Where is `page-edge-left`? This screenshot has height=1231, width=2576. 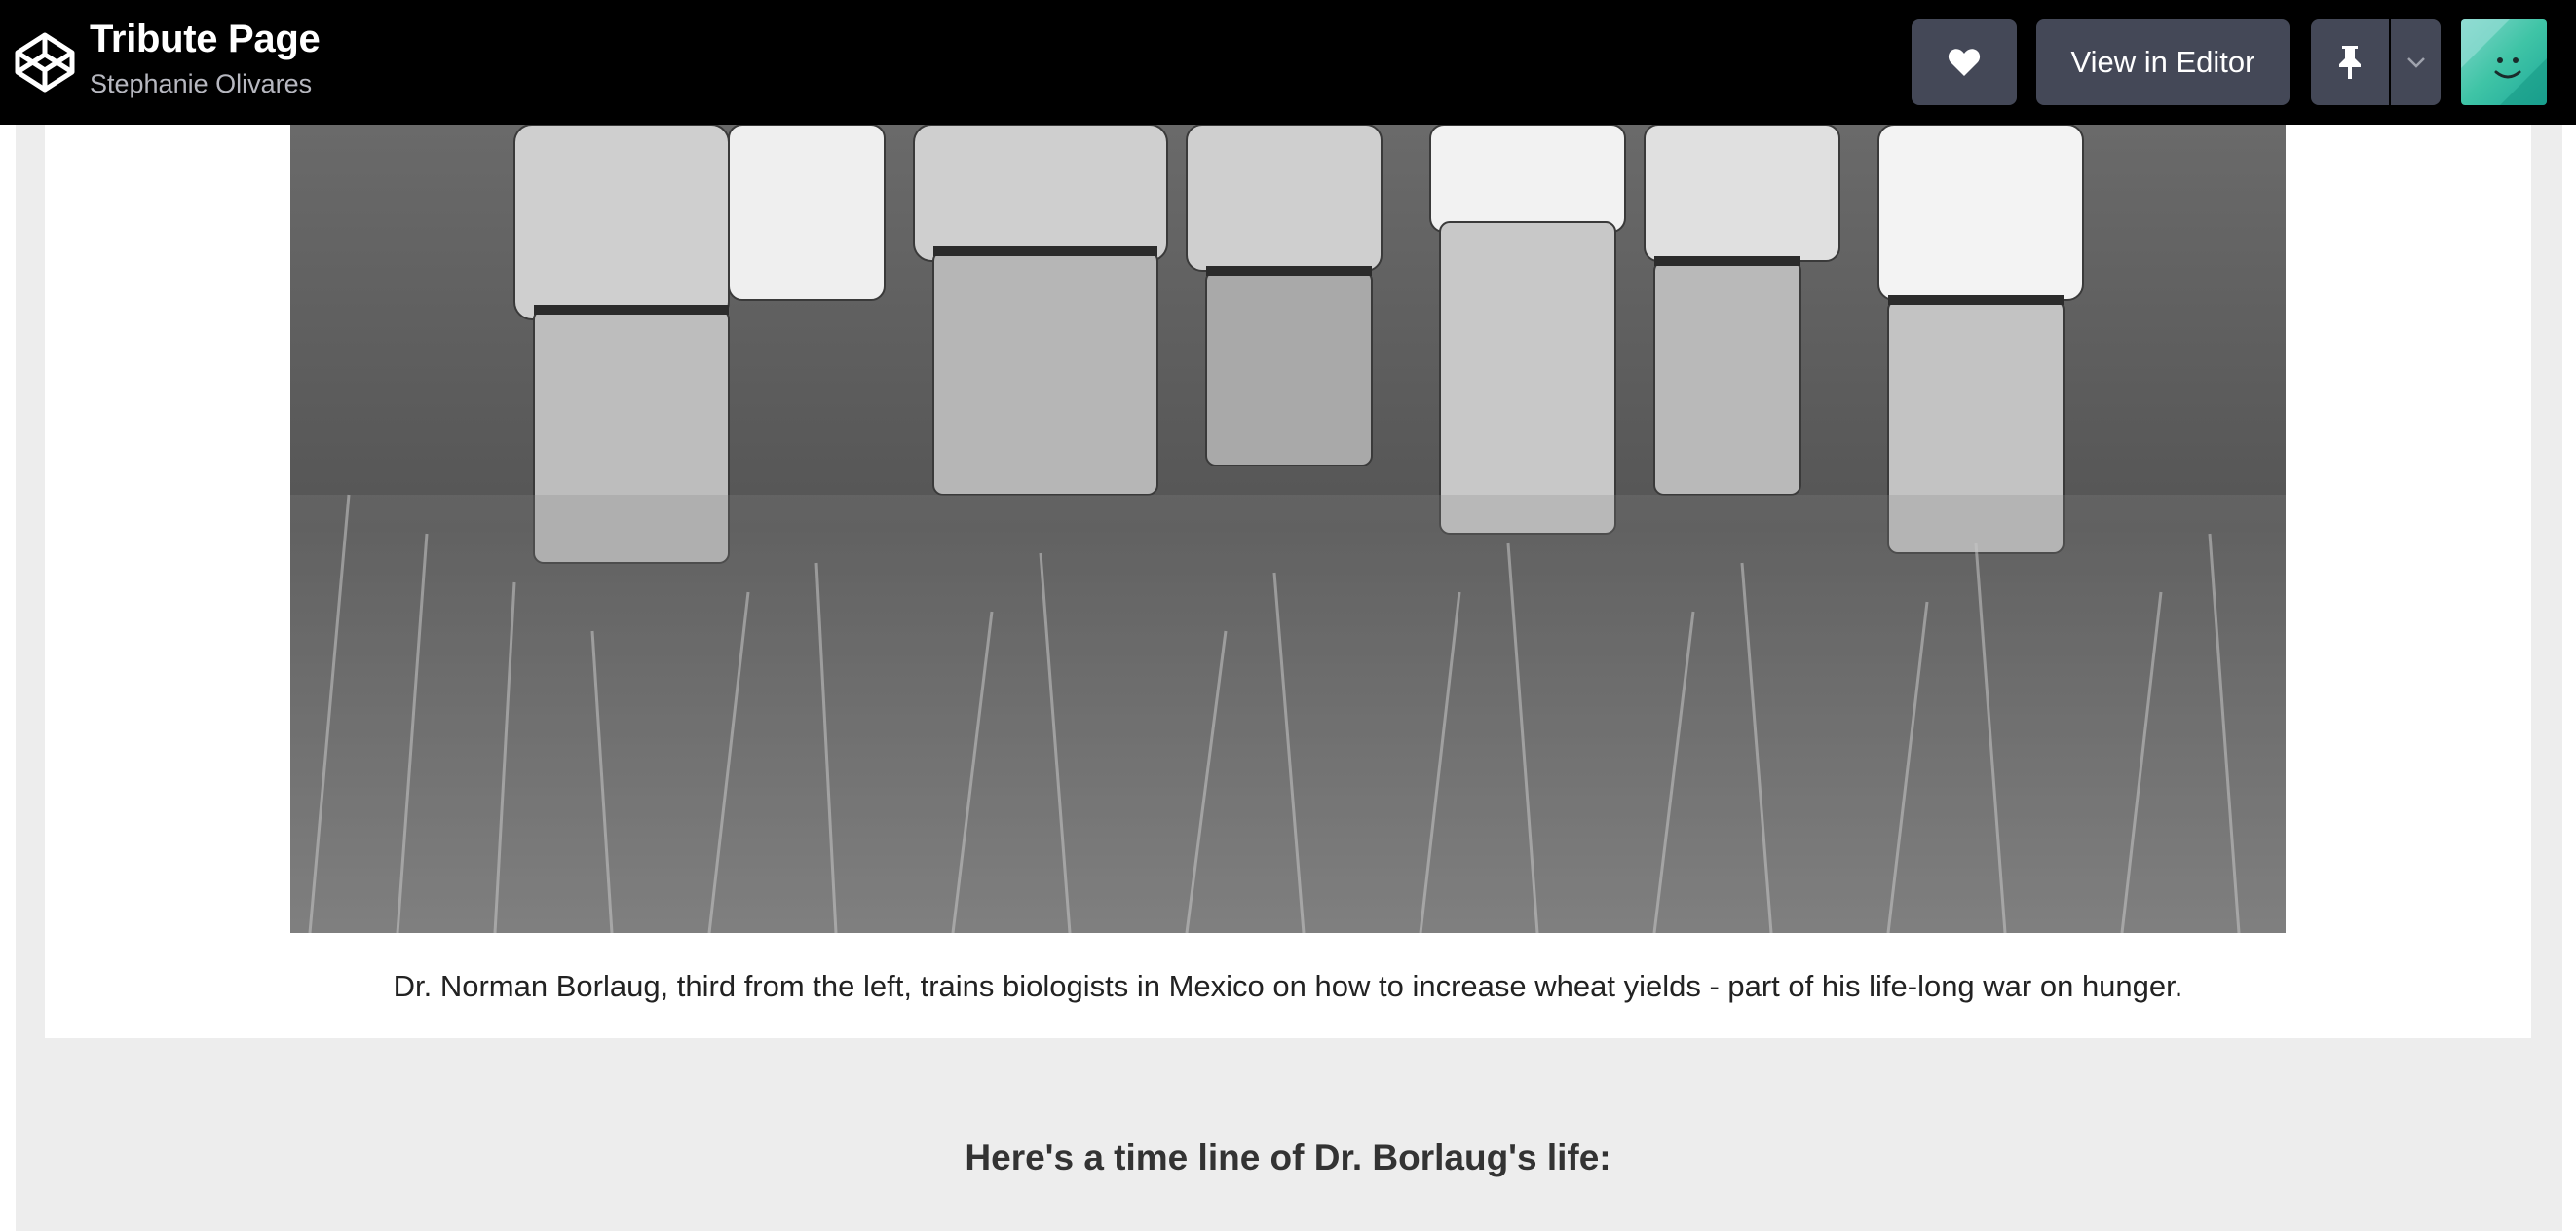 page-edge-left is located at coordinates (8, 678).